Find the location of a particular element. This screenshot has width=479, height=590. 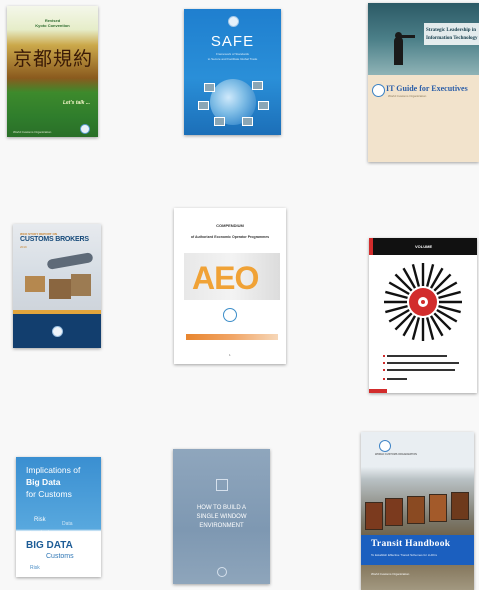

publication-cover-customs-brokers: WCO STUDY REPORT ON CUSTOMS BROKERS 2019 is located at coordinates (57, 286).